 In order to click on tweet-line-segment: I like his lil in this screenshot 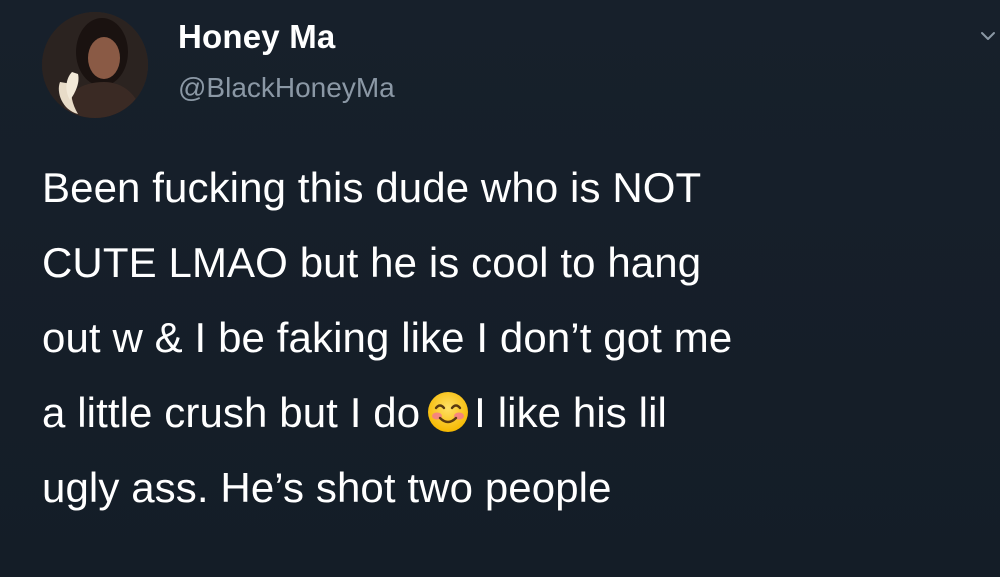, I will do `click(570, 412)`.